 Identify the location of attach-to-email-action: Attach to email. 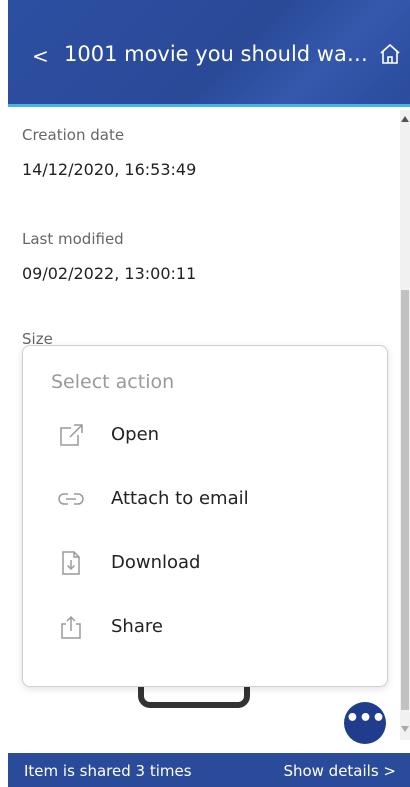
(205, 499).